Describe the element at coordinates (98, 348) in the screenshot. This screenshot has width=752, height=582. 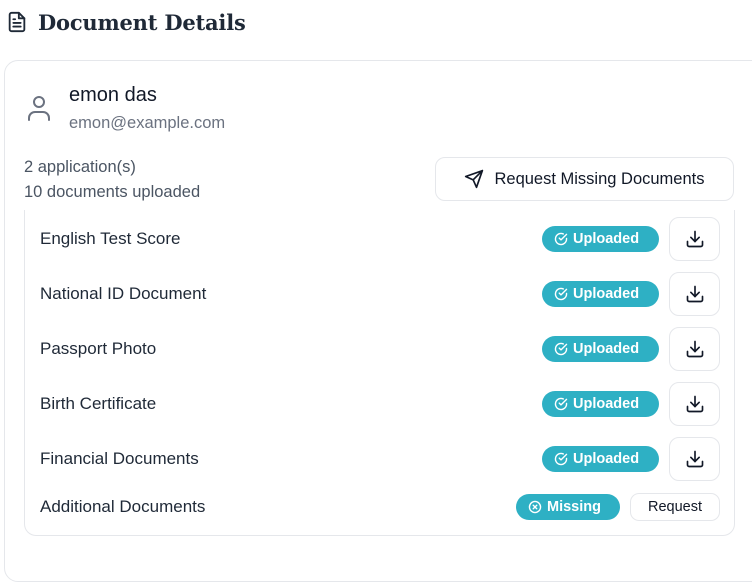
I see `document-name: Passport Photo` at that location.